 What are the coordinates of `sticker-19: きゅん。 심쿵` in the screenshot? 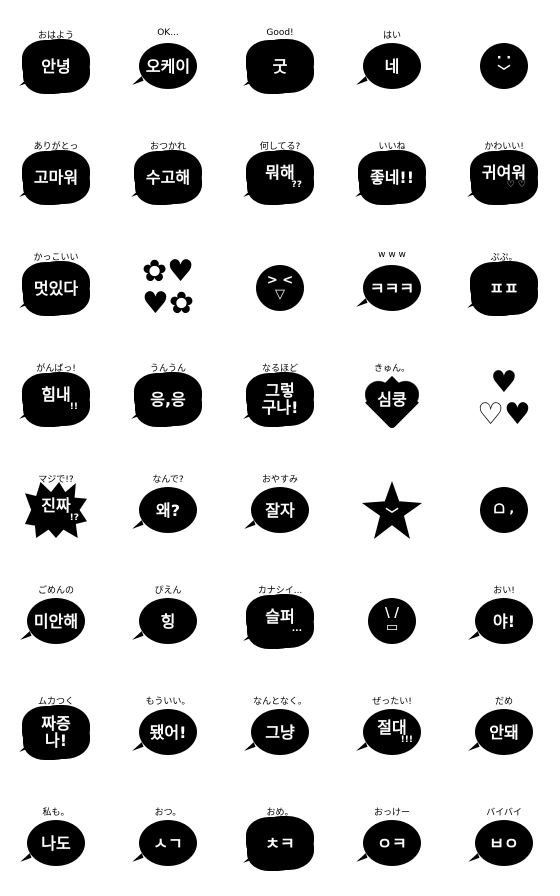 It's located at (392, 393).